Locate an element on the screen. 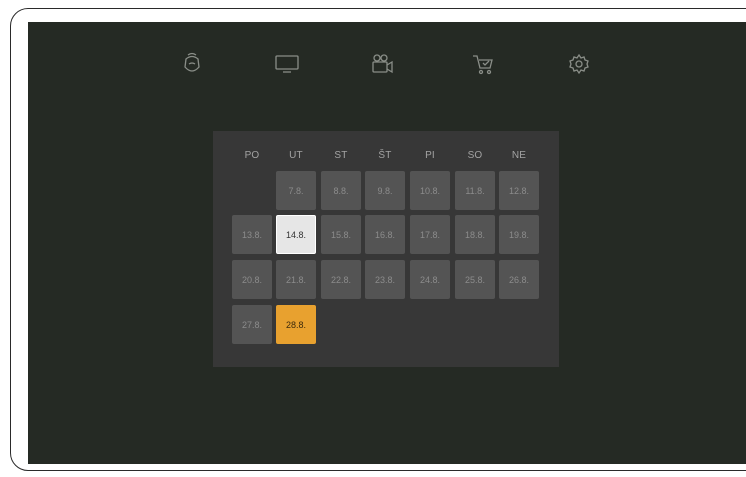 This screenshot has width=746, height=477. calendar-day: 22.8. is located at coordinates (341, 279).